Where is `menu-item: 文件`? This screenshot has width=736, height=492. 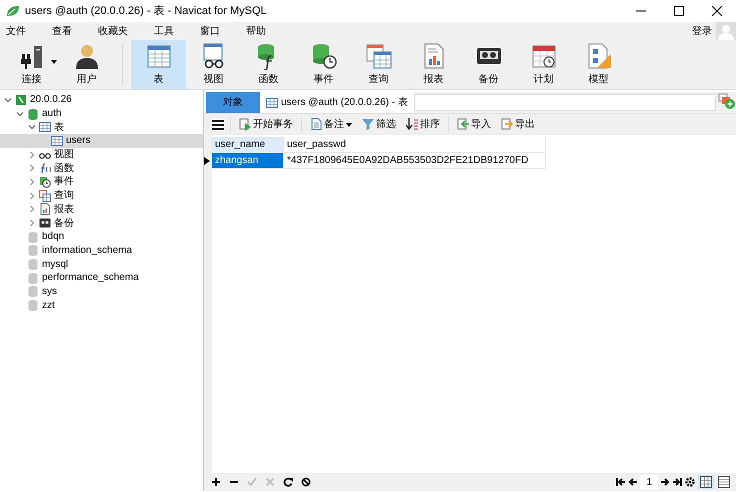
menu-item: 文件 is located at coordinates (16, 31).